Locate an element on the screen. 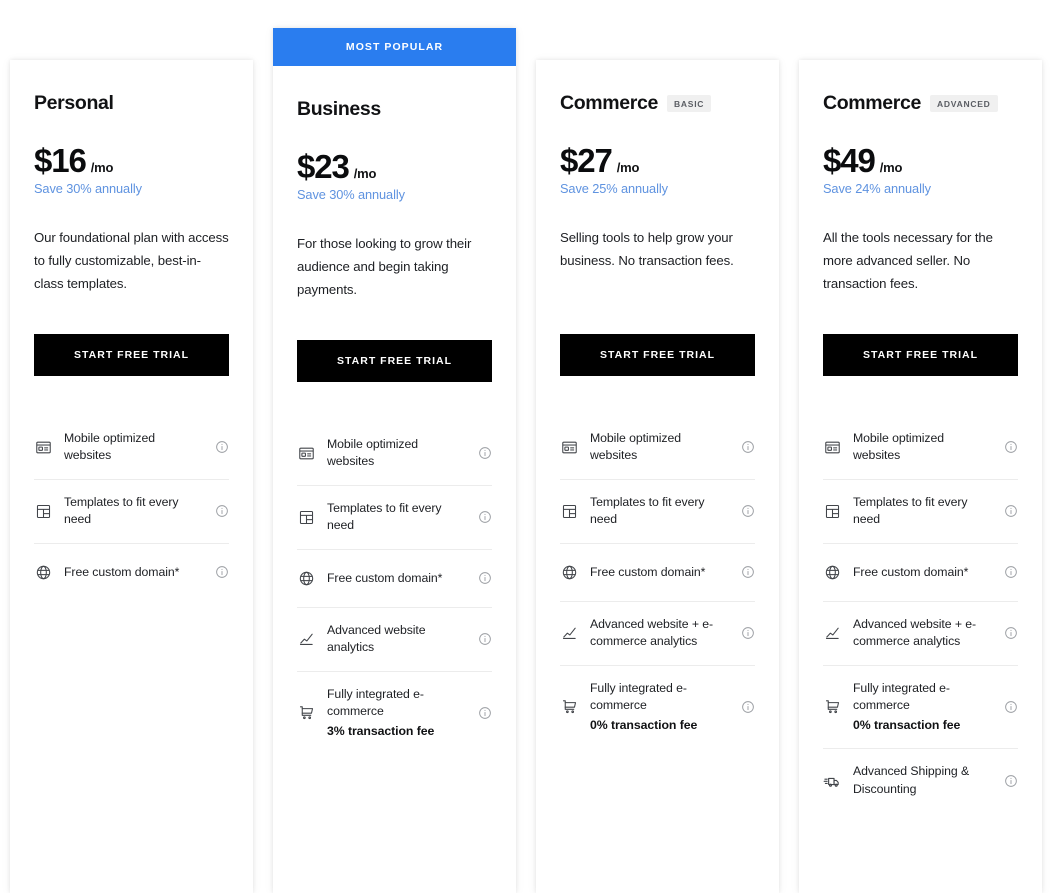 The width and height of the screenshot is (1052, 893). plan-name: Business is located at coordinates (339, 108).